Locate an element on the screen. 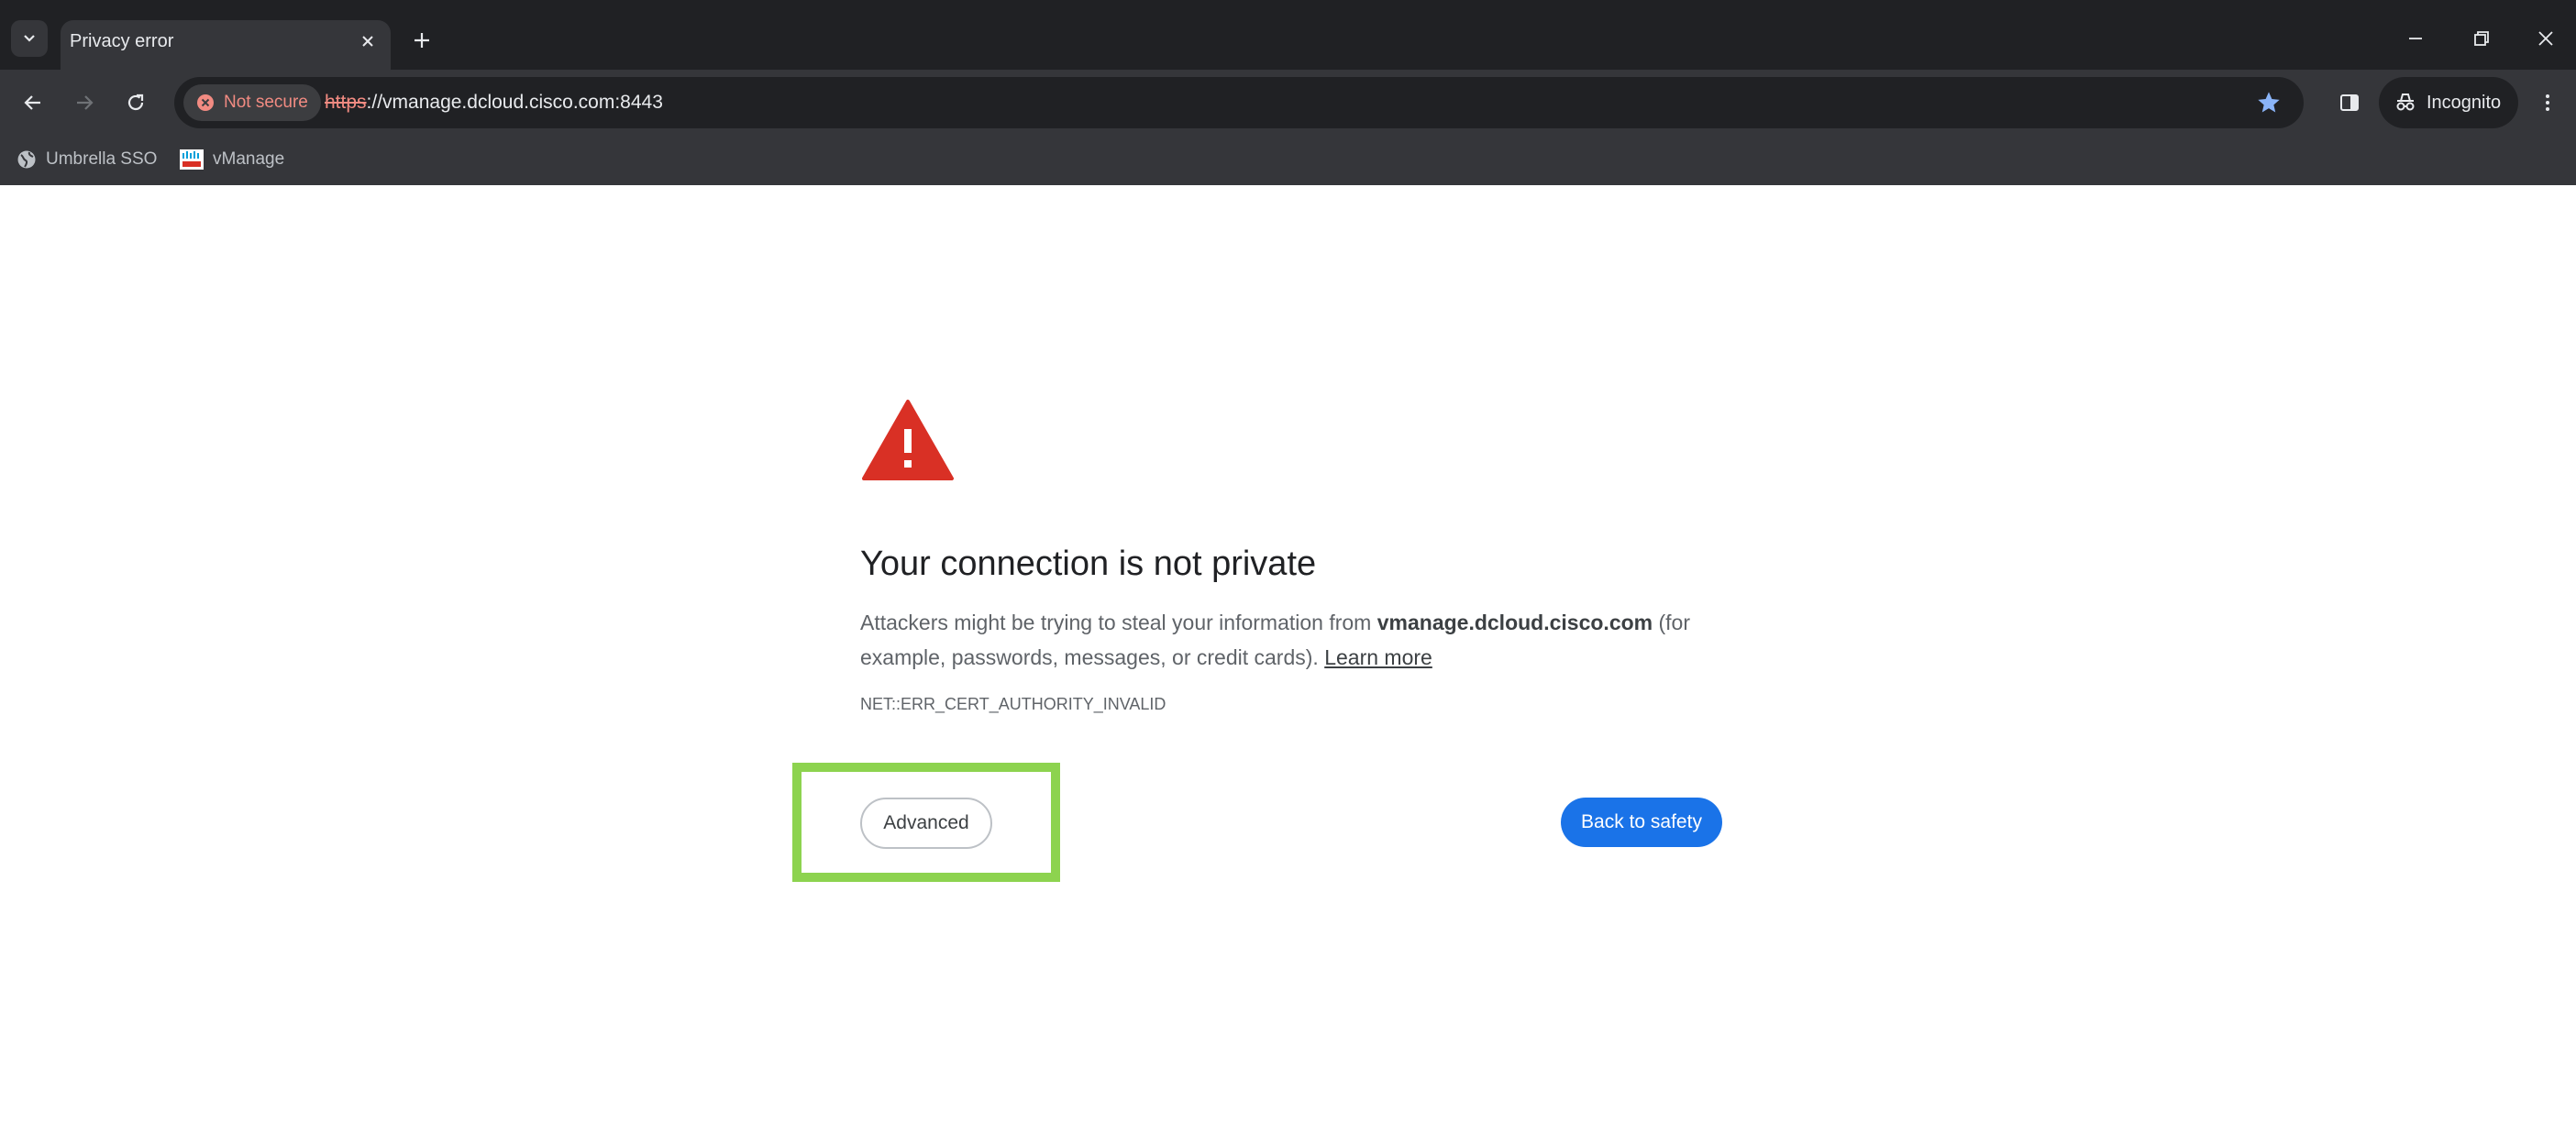 The height and width of the screenshot is (1134, 2576). minimize-button is located at coordinates (2415, 39).